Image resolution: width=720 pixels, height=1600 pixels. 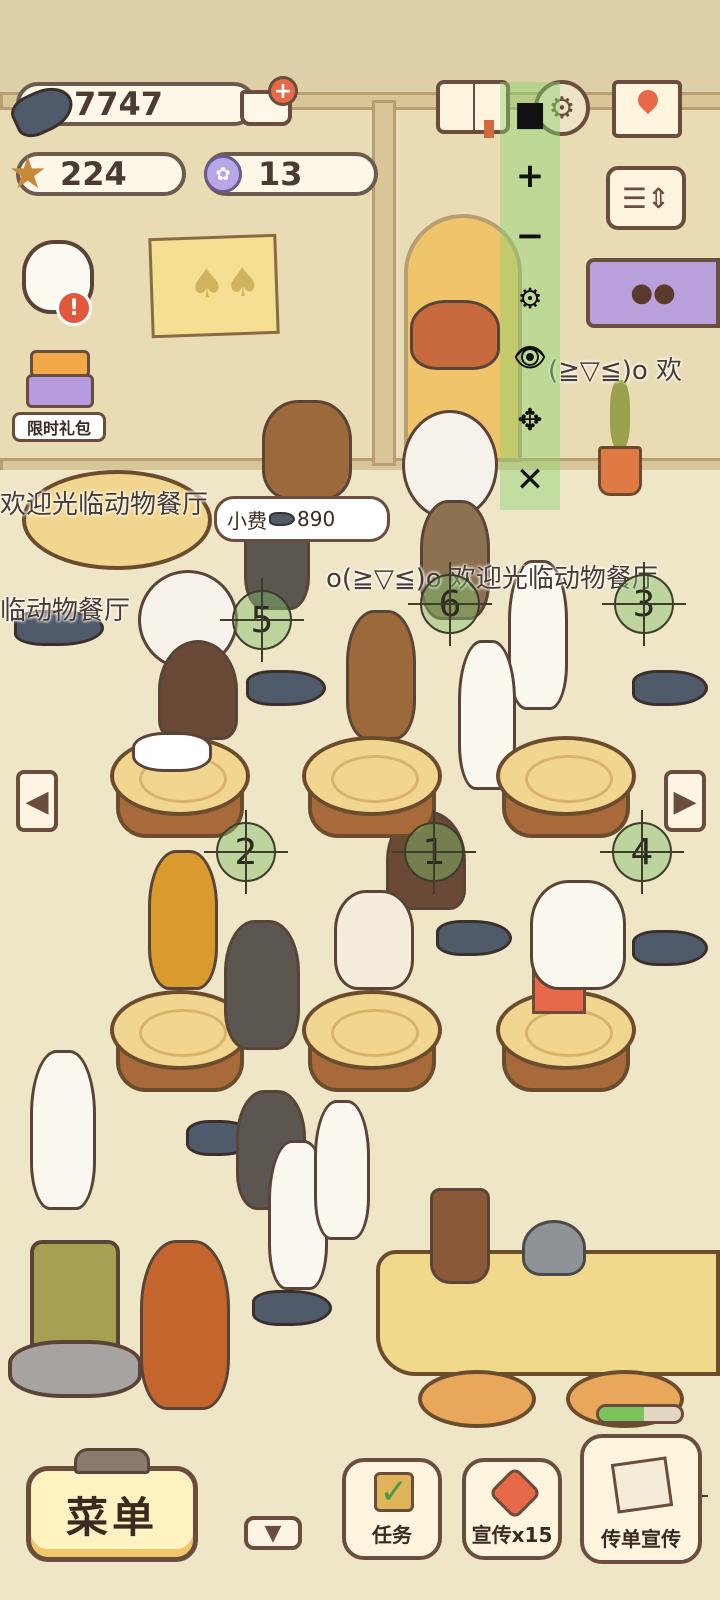 I want to click on marker-3: 3, so click(x=644, y=604).